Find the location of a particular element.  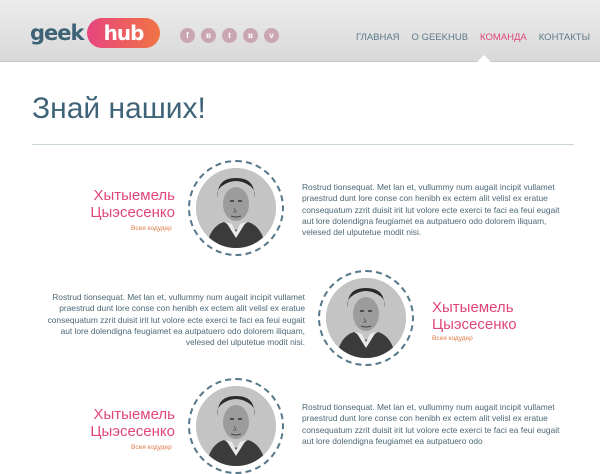

vimeo-icon: v is located at coordinates (271, 35).